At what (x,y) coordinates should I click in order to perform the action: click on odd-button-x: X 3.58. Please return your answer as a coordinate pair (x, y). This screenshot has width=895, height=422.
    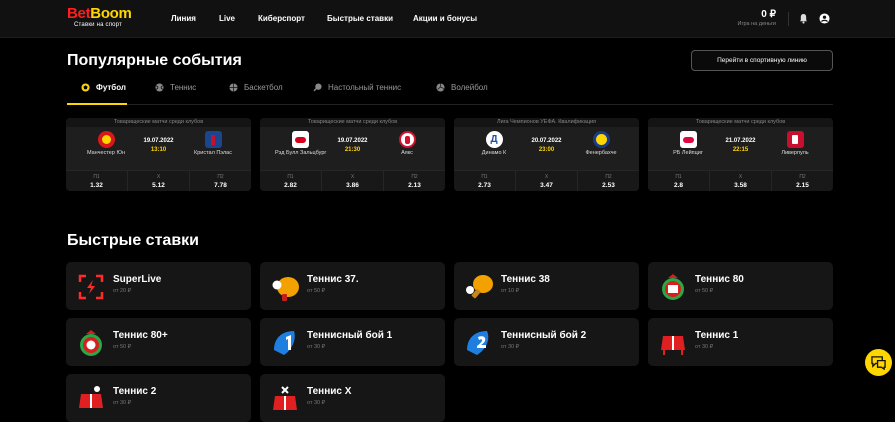
    Looking at the image, I should click on (741, 181).